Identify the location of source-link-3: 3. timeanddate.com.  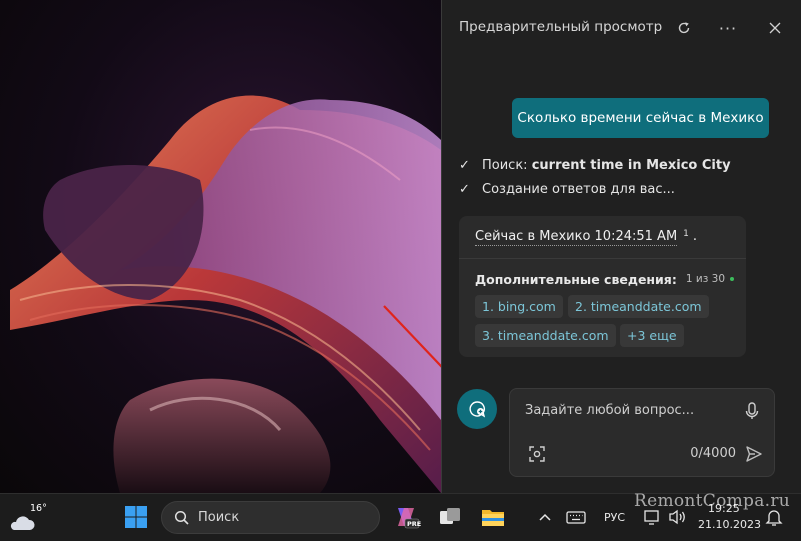
(545, 335).